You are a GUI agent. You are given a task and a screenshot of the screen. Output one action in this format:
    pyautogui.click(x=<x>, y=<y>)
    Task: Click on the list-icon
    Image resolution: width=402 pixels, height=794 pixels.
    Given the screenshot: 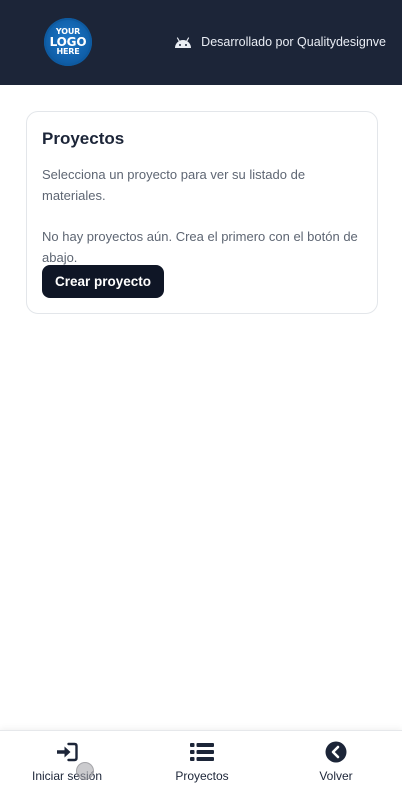 What is the action you would take?
    pyautogui.click(x=202, y=752)
    